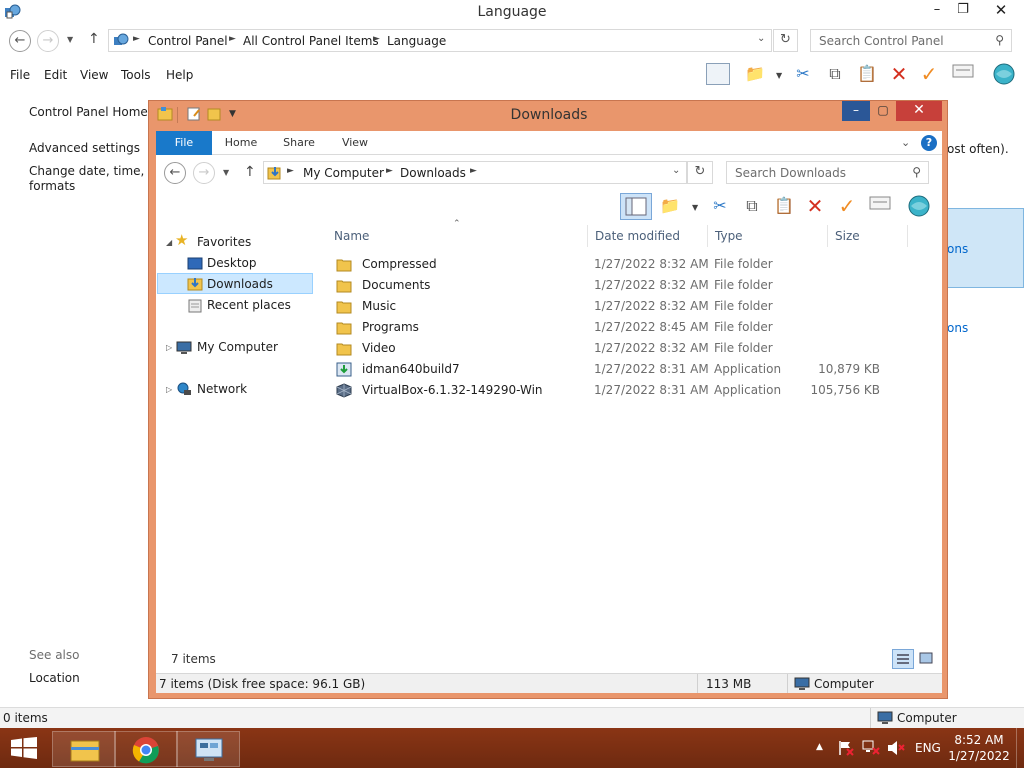 The width and height of the screenshot is (1024, 768). What do you see at coordinates (729, 236) in the screenshot?
I see `column-type: Type` at bounding box center [729, 236].